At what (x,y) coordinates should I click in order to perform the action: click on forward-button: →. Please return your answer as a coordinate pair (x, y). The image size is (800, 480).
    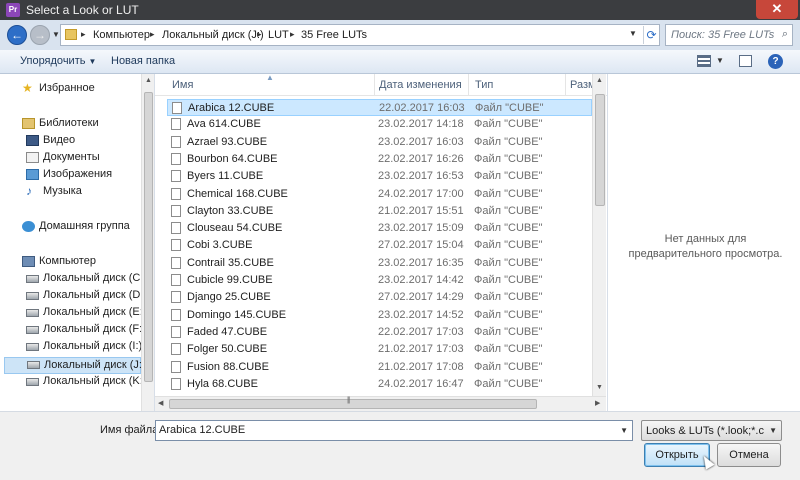
    Looking at the image, I should click on (40, 35).